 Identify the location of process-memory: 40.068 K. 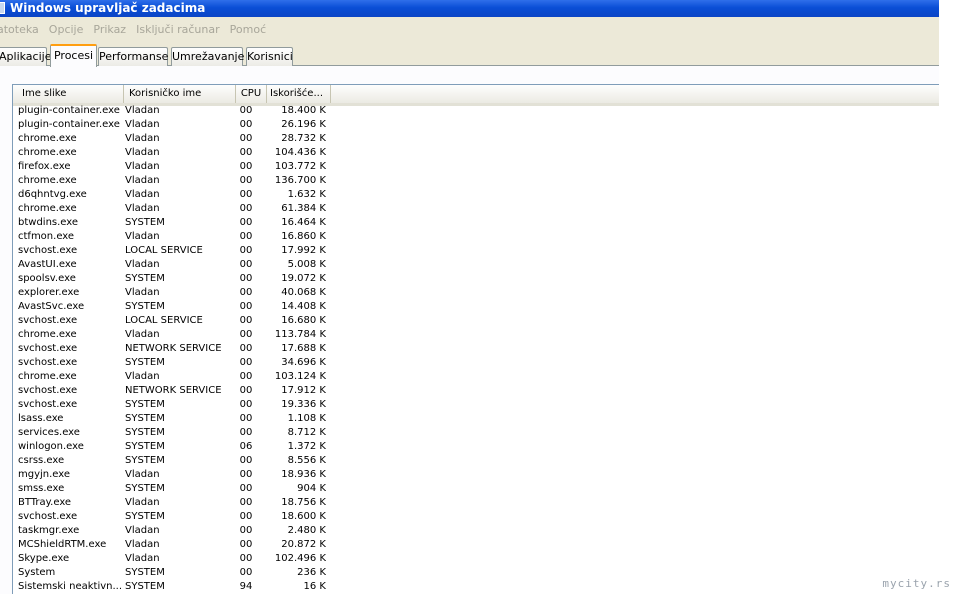
(303, 292).